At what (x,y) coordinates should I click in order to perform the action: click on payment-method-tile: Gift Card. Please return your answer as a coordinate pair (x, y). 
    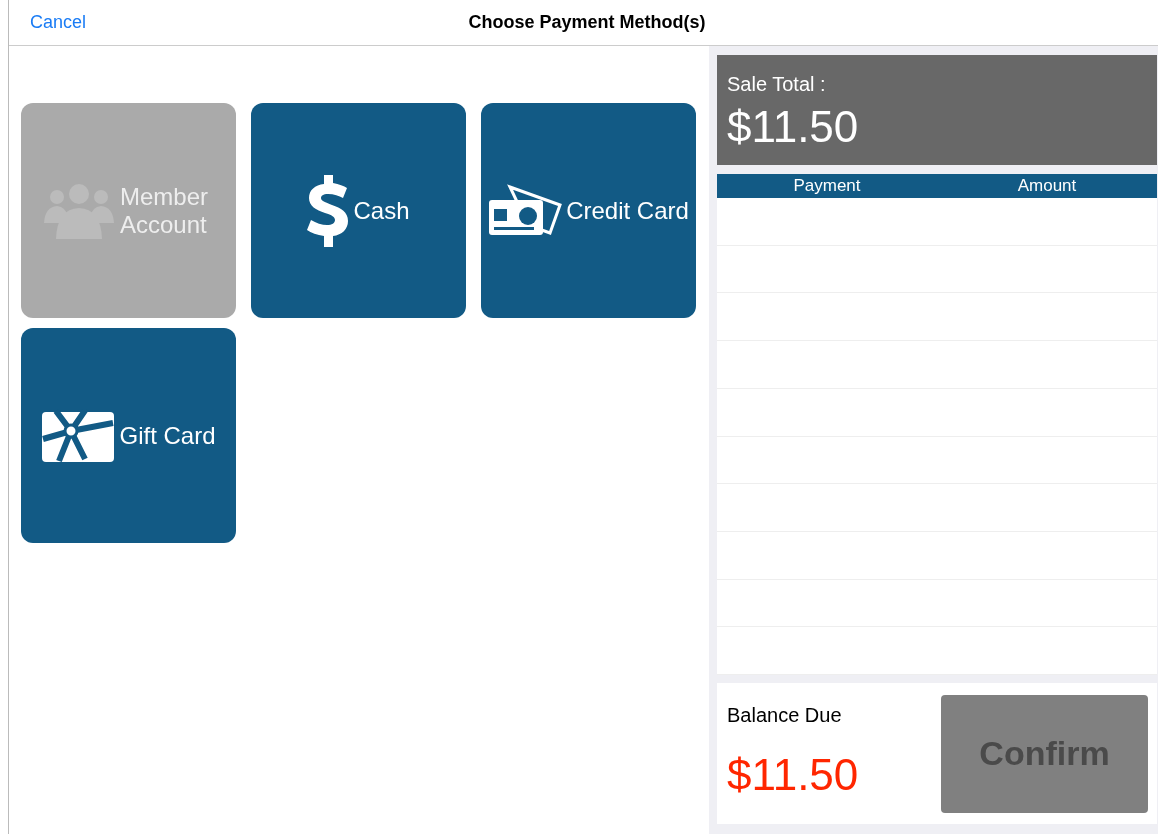
    Looking at the image, I should click on (128, 435).